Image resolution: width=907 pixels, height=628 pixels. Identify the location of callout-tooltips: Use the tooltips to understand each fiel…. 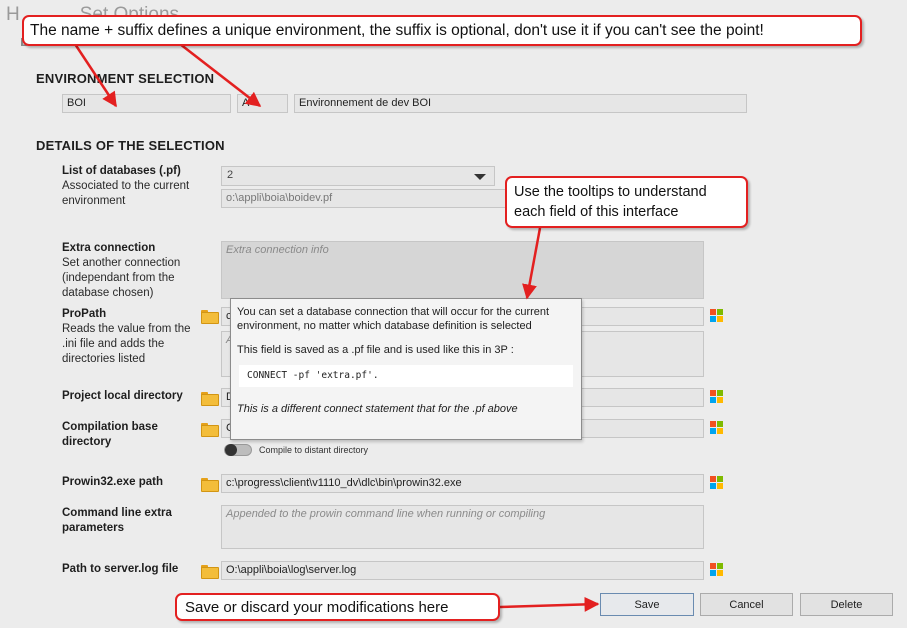
(626, 202).